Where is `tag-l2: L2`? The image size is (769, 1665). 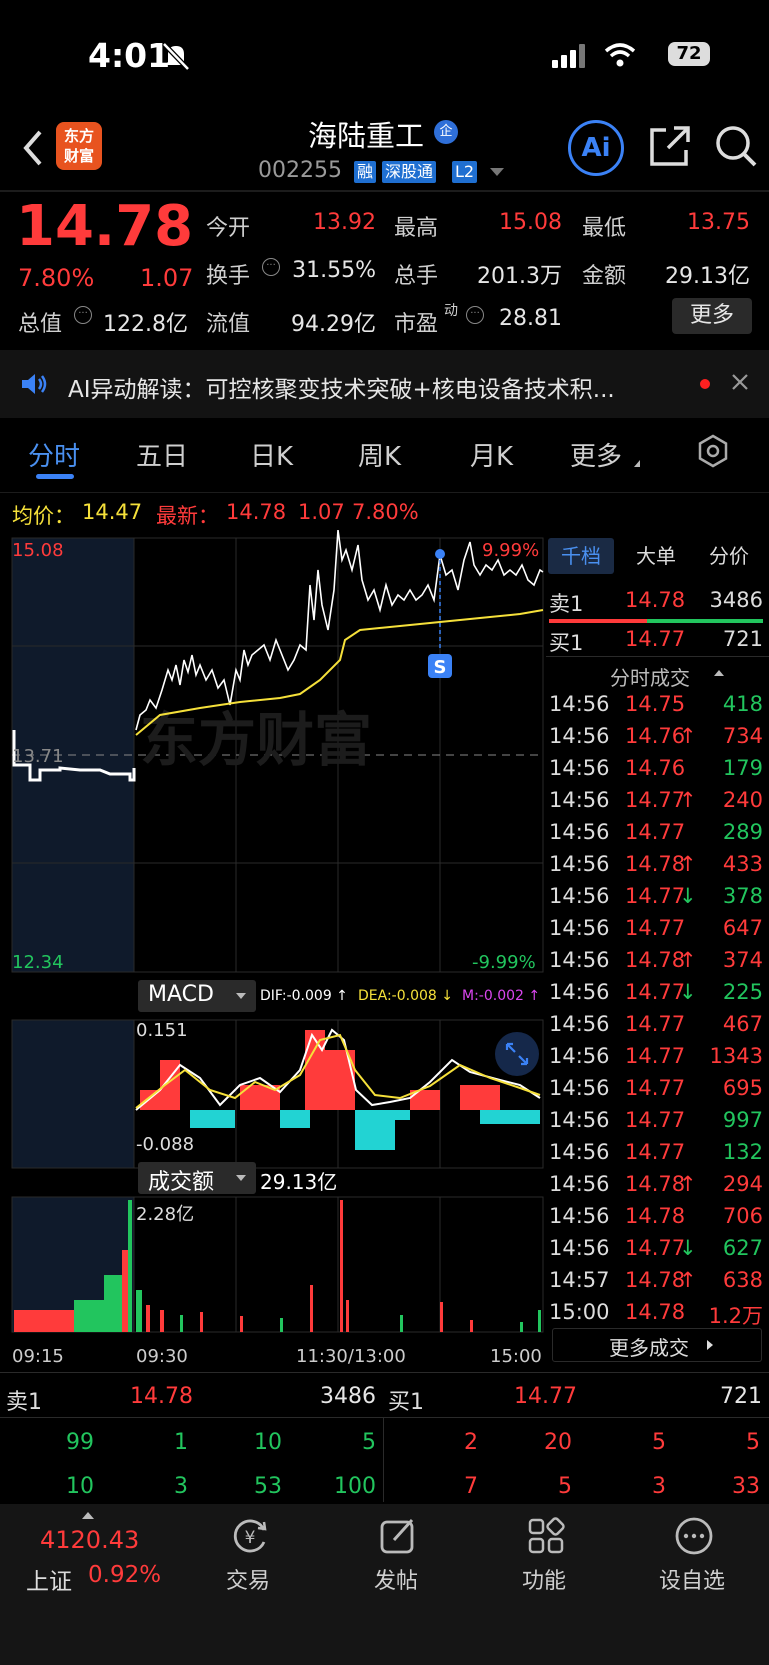
tag-l2: L2 is located at coordinates (465, 172).